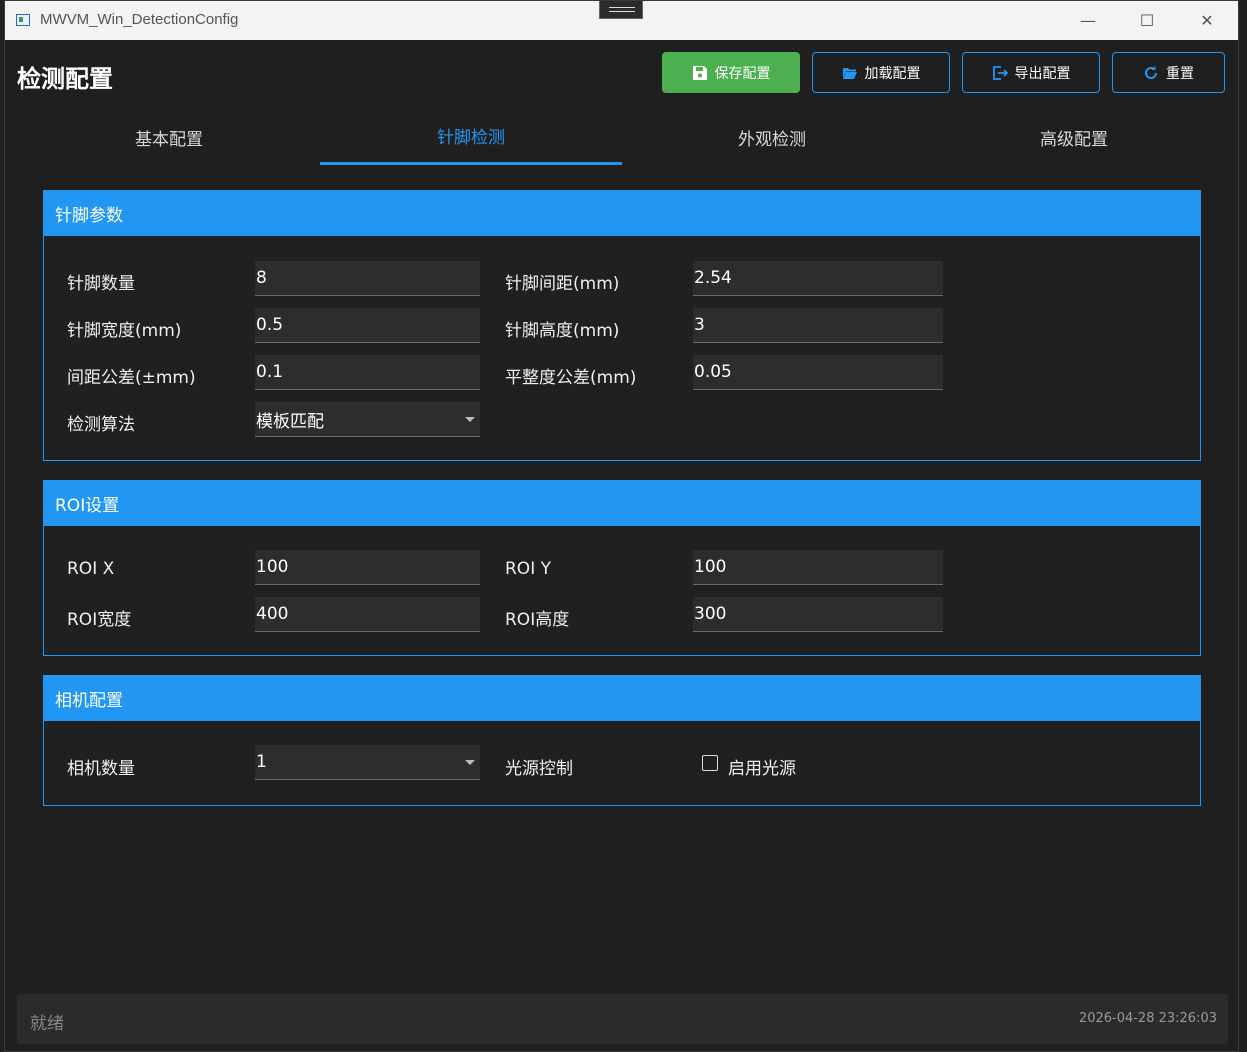  Describe the element at coordinates (1147, 1018) in the screenshot. I see `status-timestamp: 2026-04-28 23:26:03` at that location.